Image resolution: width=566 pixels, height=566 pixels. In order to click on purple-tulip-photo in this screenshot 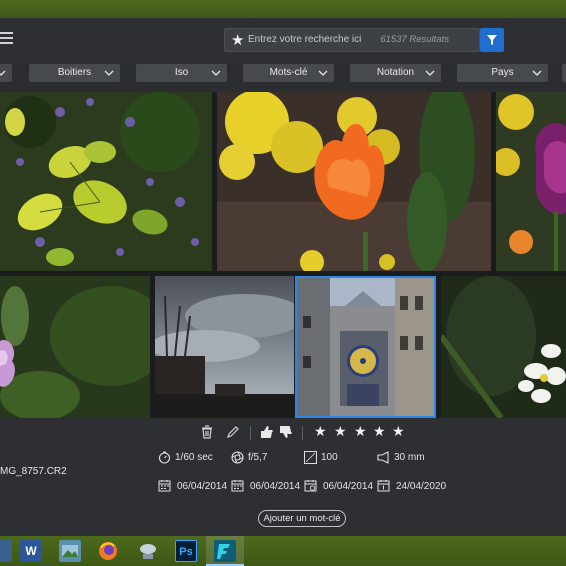, I will do `click(531, 181)`.